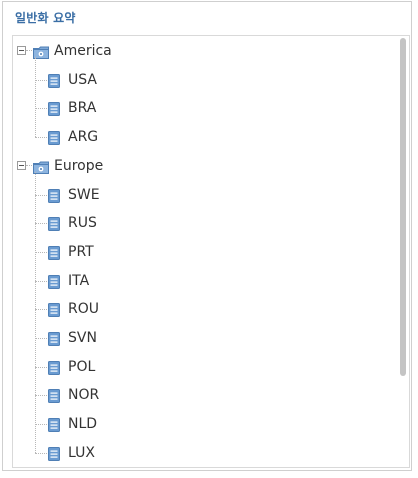 This screenshot has height=478, width=418. I want to click on tree-leaf-pol: POL, so click(203, 367).